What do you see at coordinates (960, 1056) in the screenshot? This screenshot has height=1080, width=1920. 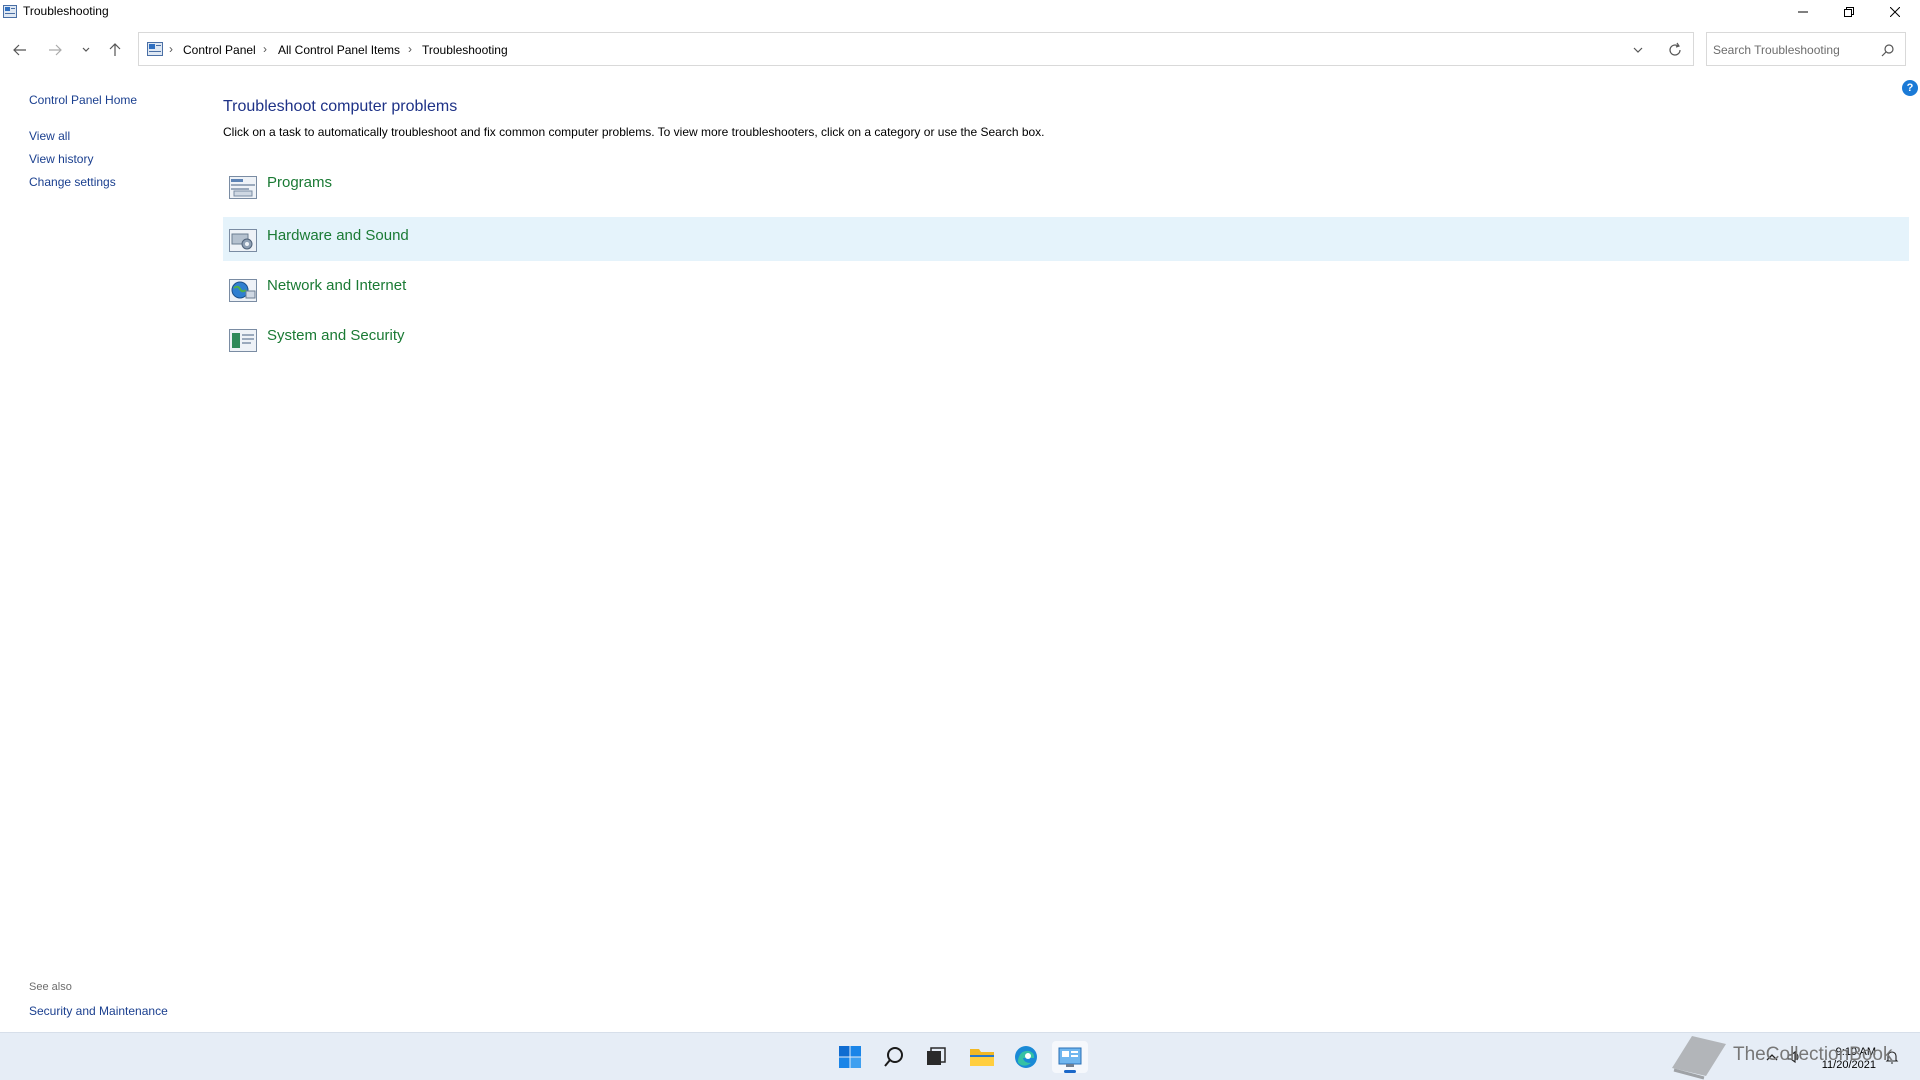 I see `taskbar: 9:10 AM 11/20/2021` at bounding box center [960, 1056].